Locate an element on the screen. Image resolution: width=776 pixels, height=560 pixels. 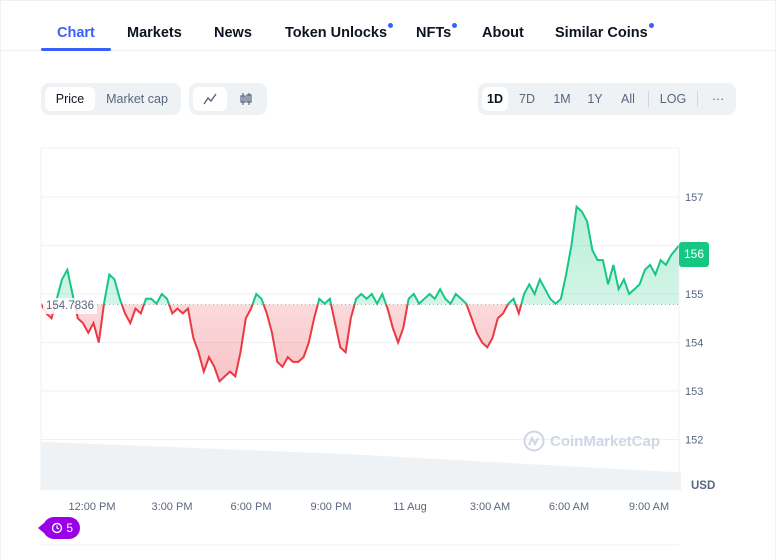
x-tick-label: 6:00 AM is located at coordinates (569, 507).